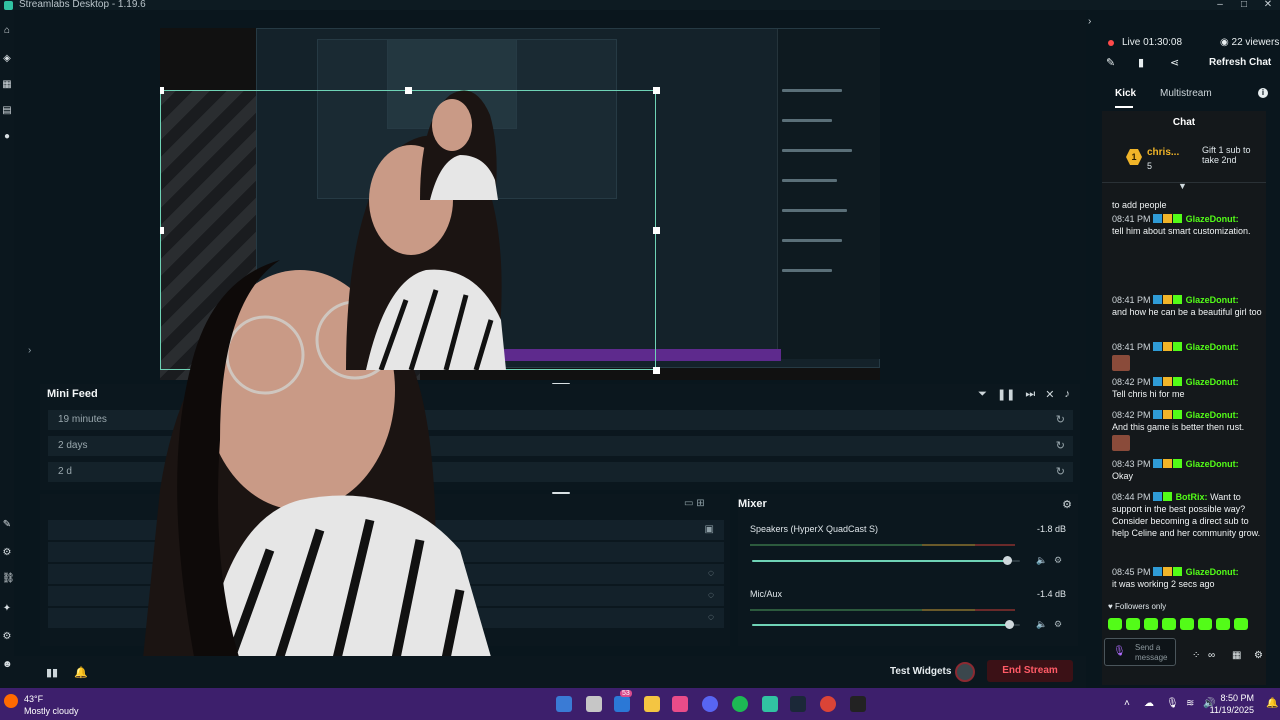  I want to click on file-explorer-icon, so click(652, 704).